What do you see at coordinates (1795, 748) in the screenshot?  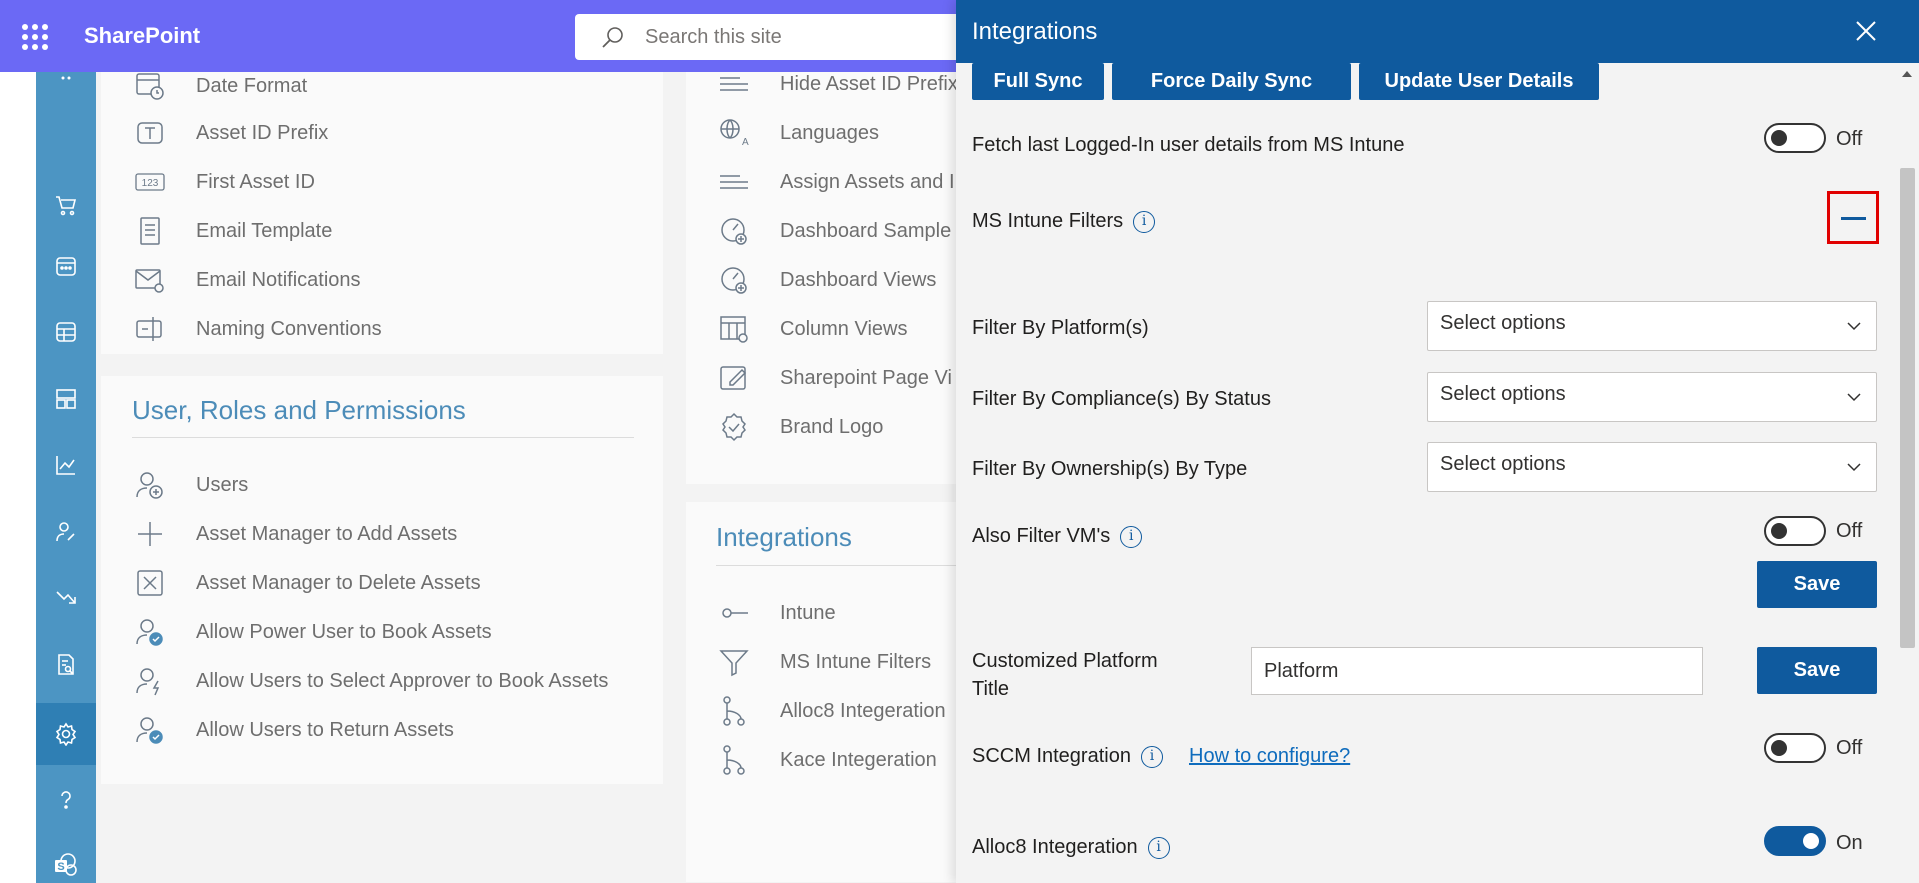 I see `sccm-toggle` at bounding box center [1795, 748].